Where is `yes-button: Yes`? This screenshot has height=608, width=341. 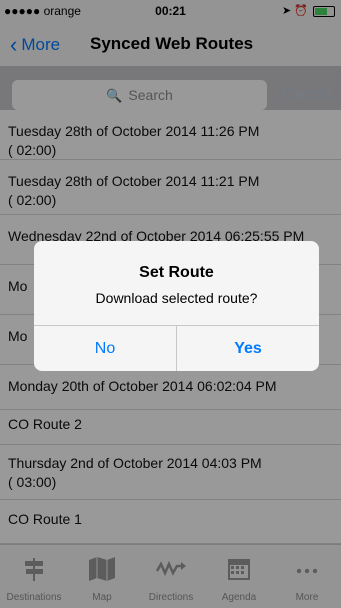
yes-button: Yes is located at coordinates (248, 348).